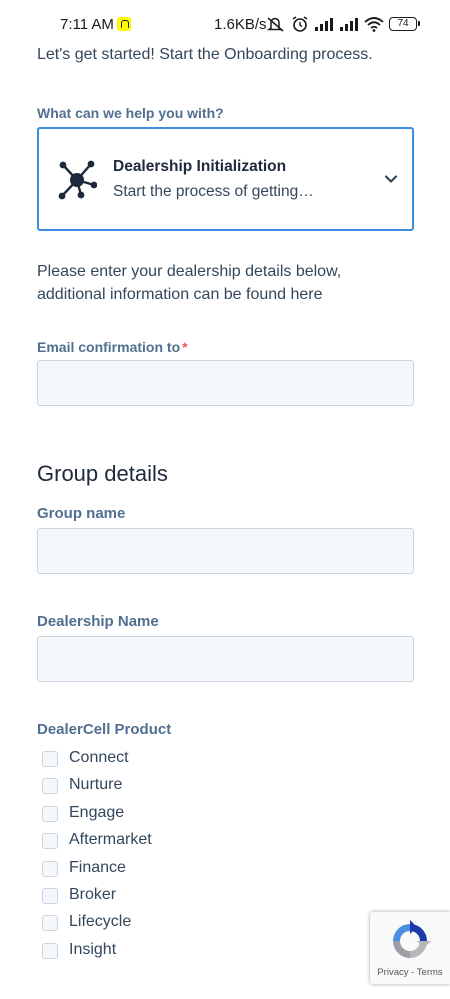  I want to click on status-time: 7:11 AM, so click(87, 24).